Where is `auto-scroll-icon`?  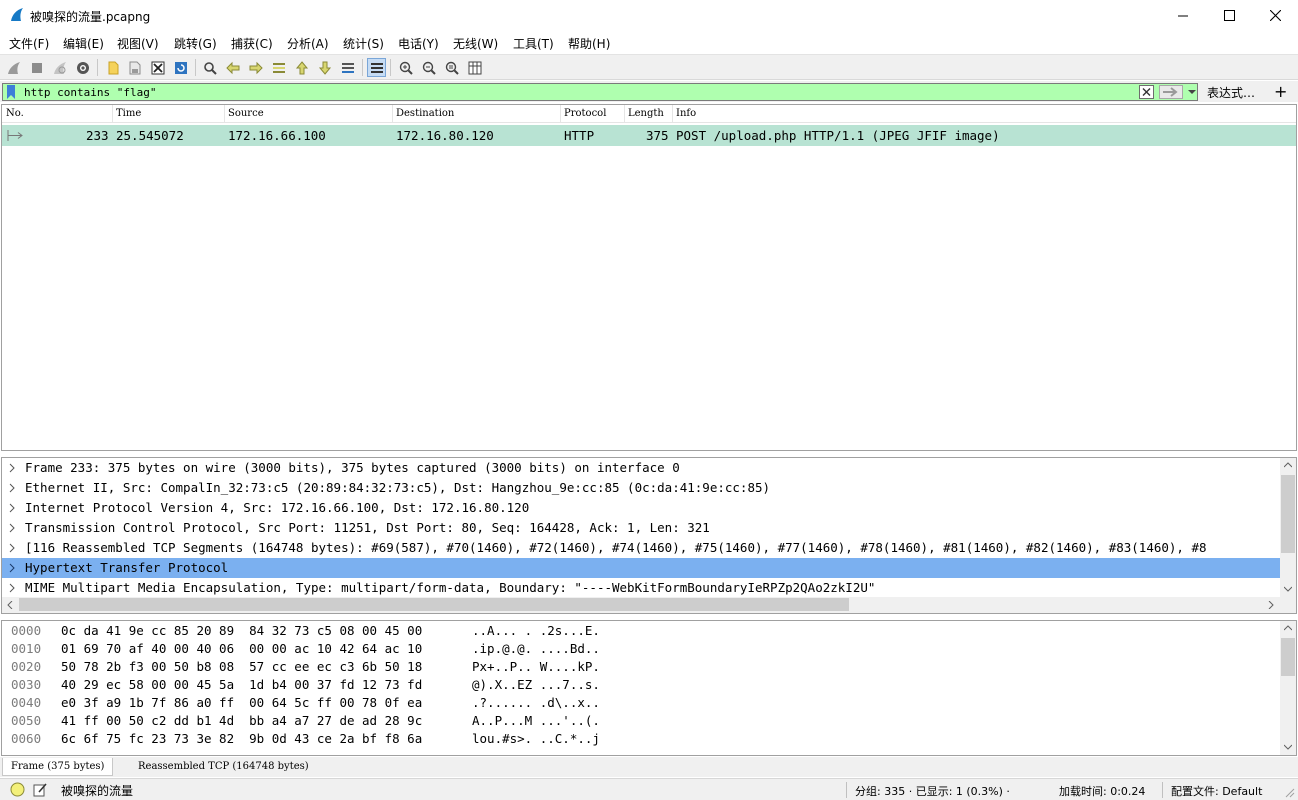 auto-scroll-icon is located at coordinates (347, 67).